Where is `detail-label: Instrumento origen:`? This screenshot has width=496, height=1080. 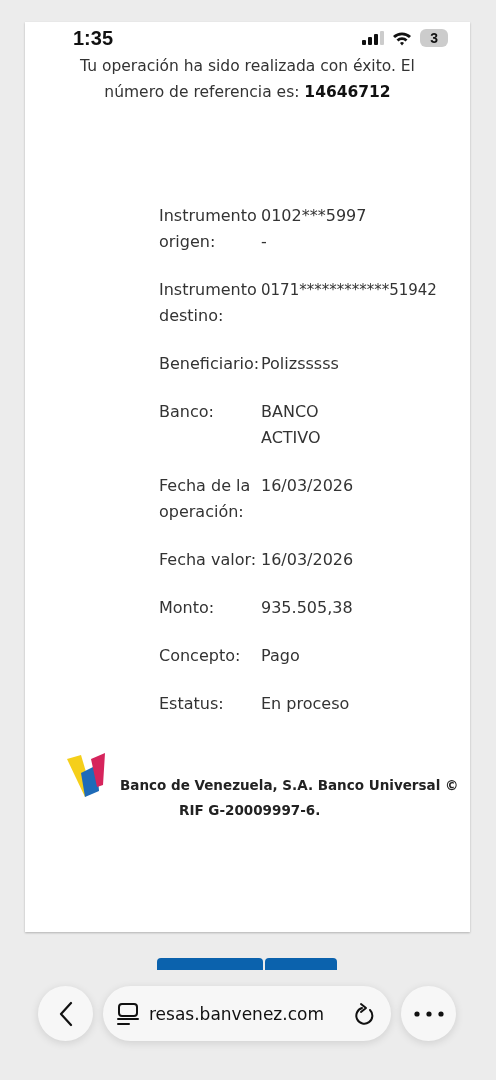
detail-label: Instrumento origen: is located at coordinates (208, 229).